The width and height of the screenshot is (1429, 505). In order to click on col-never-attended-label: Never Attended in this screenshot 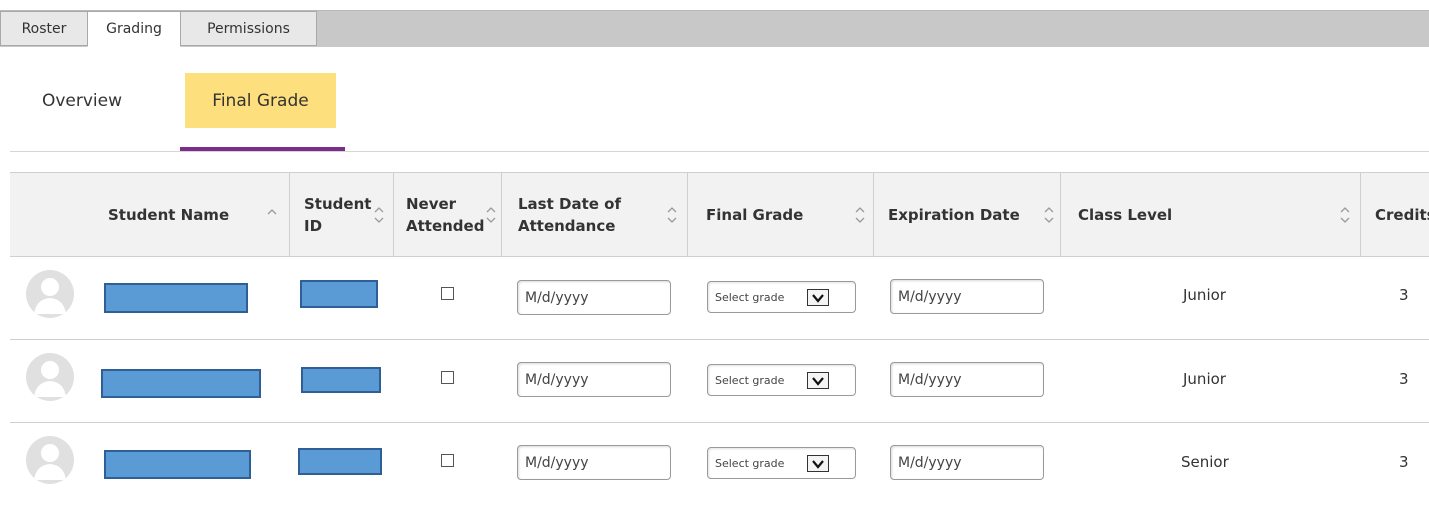, I will do `click(445, 214)`.